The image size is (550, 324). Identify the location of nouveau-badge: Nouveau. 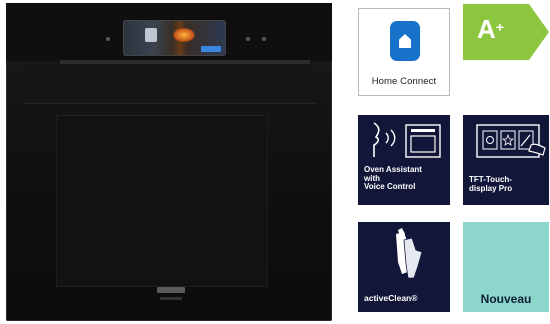
(506, 267).